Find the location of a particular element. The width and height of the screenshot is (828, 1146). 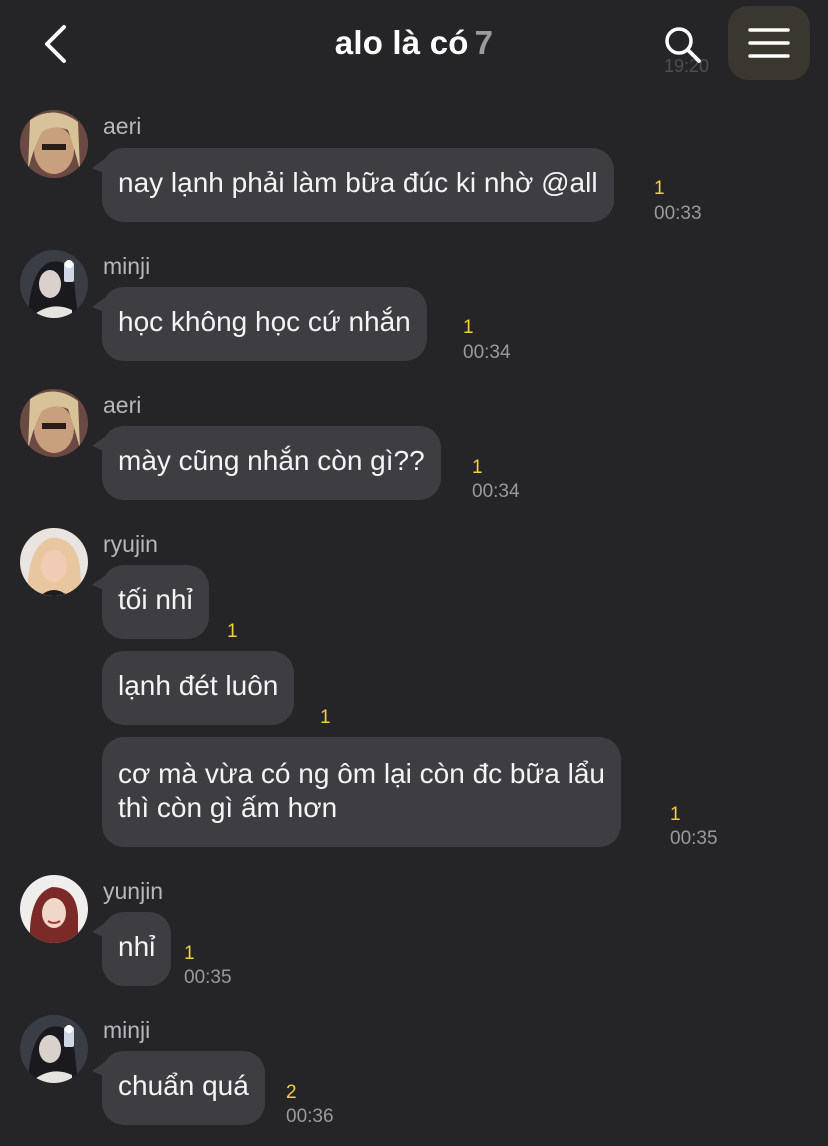

member-count: 7 is located at coordinates (484, 42).